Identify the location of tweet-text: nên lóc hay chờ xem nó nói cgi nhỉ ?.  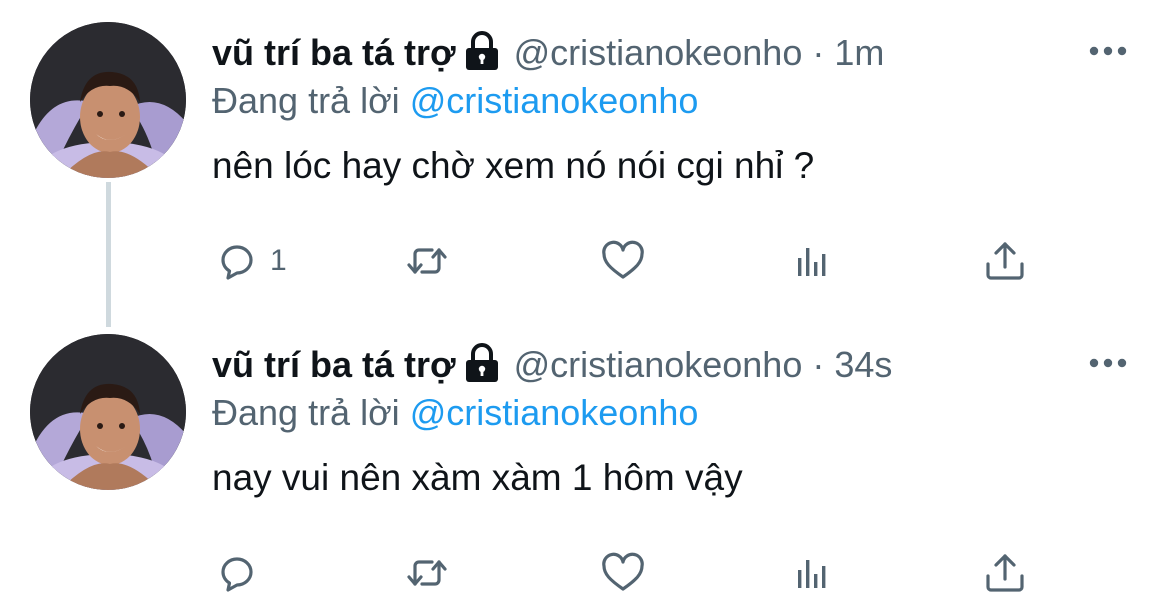
(513, 165).